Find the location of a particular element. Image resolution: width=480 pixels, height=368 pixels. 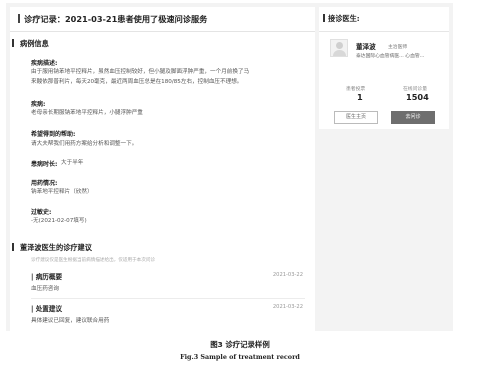

advice-item-title: | 处置建议 is located at coordinates (46, 308).